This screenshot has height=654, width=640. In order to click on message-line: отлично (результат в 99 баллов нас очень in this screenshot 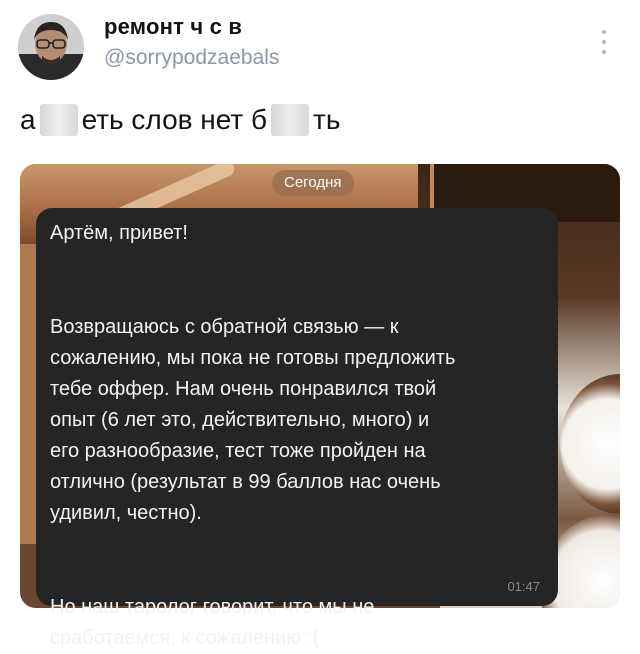, I will do `click(245, 482)`.